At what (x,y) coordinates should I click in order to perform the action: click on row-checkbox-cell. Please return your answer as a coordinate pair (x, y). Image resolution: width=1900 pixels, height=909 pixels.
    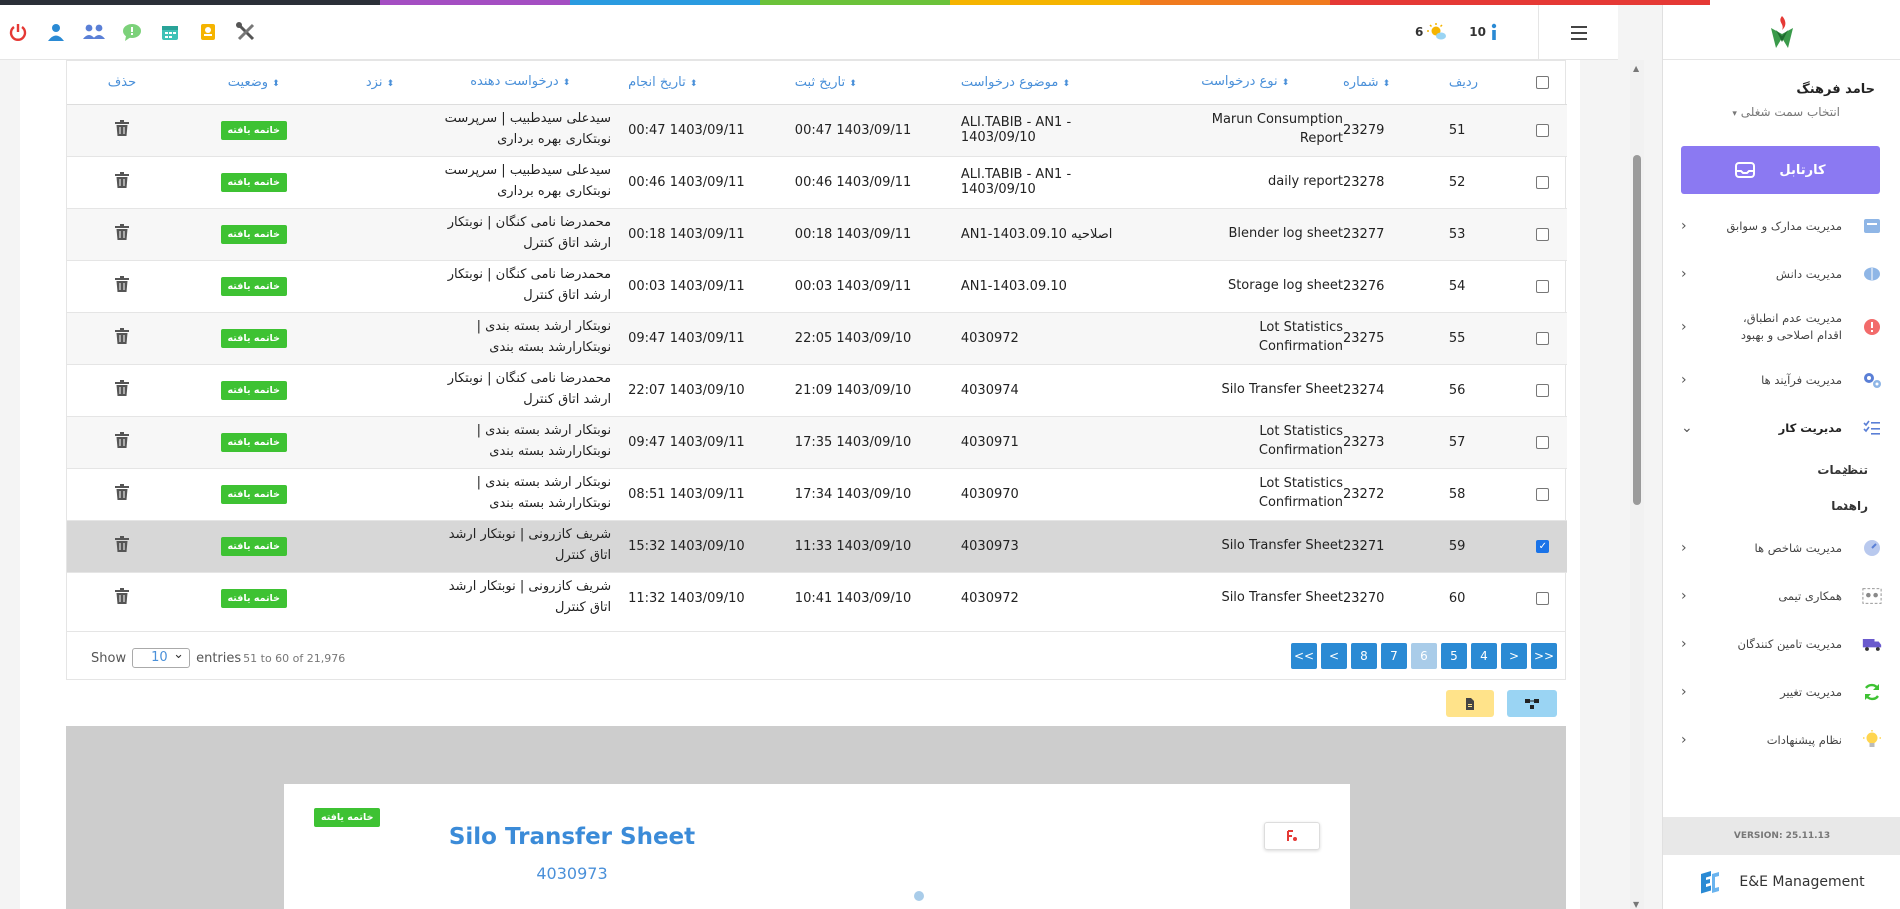
    Looking at the image, I should click on (1542, 389).